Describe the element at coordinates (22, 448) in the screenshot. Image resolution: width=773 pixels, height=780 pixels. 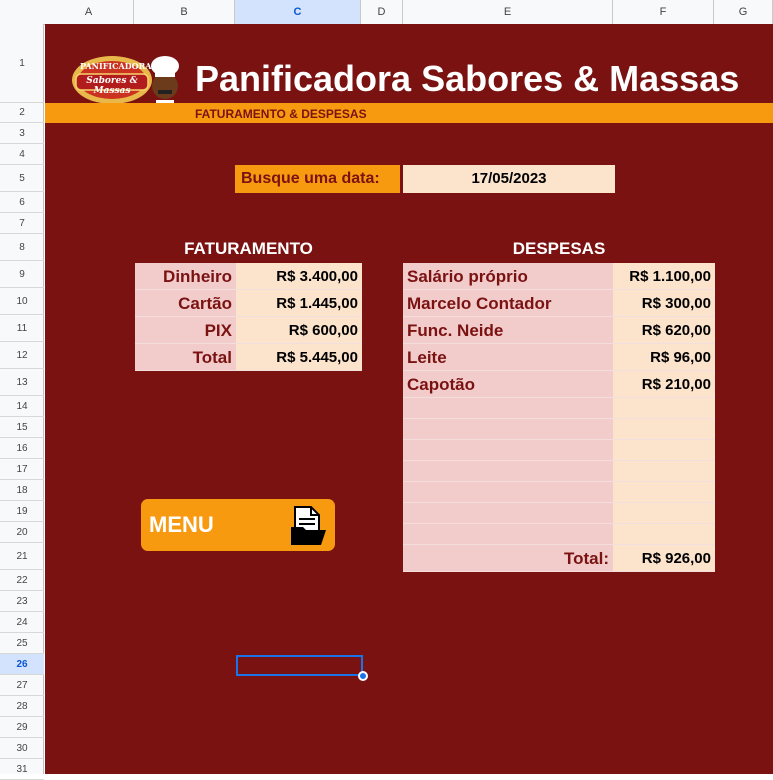
I see `row-header-16: 16` at that location.